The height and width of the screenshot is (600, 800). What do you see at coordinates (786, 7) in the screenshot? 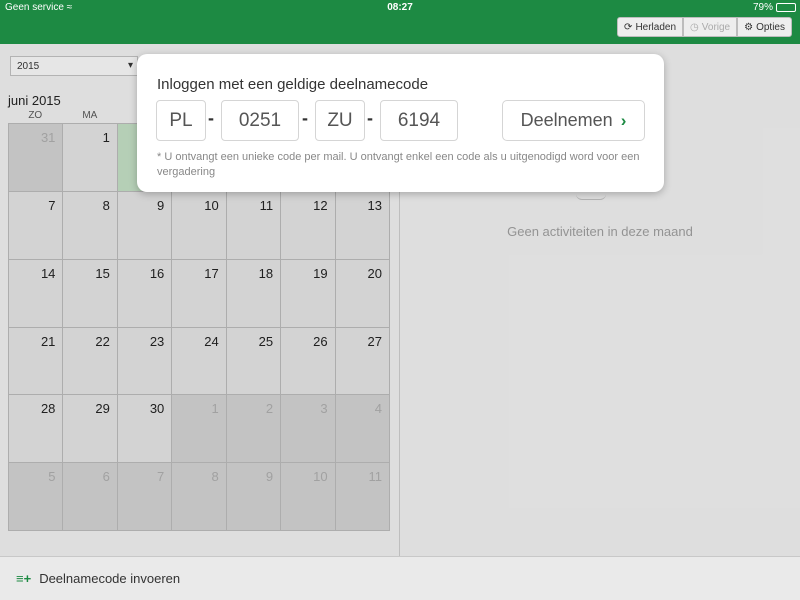
I see `battery-icon` at bounding box center [786, 7].